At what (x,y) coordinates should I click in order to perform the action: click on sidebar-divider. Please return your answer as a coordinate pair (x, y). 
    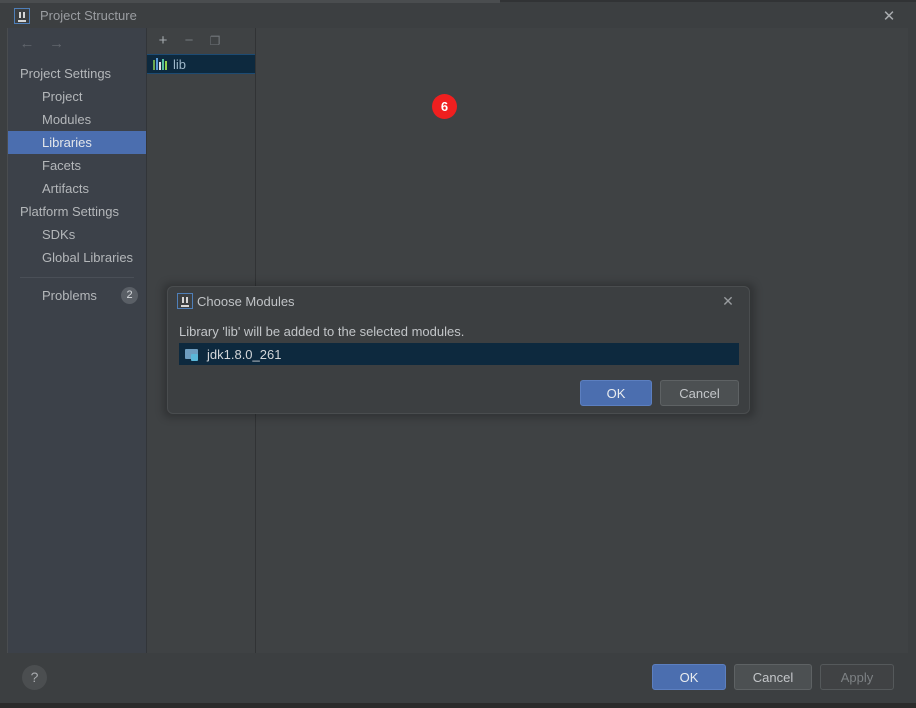
    Looking at the image, I should click on (77, 277).